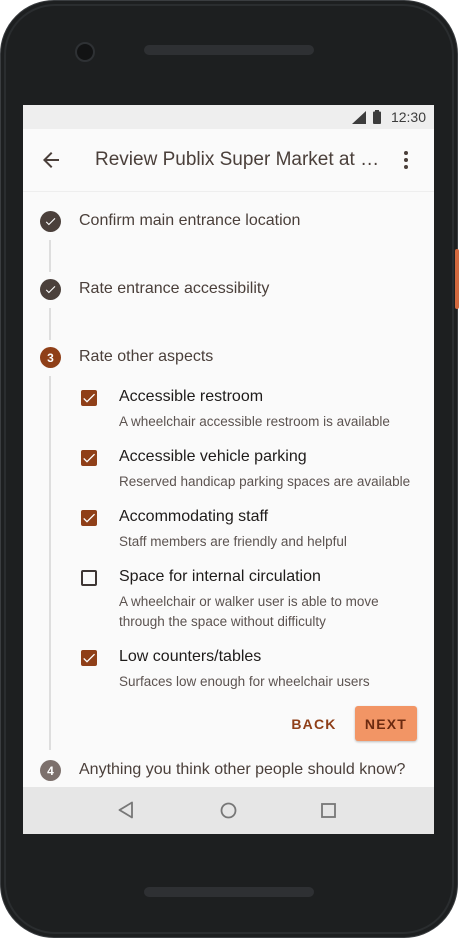 The width and height of the screenshot is (460, 940). What do you see at coordinates (51, 160) in the screenshot?
I see `arrow-left-icon` at bounding box center [51, 160].